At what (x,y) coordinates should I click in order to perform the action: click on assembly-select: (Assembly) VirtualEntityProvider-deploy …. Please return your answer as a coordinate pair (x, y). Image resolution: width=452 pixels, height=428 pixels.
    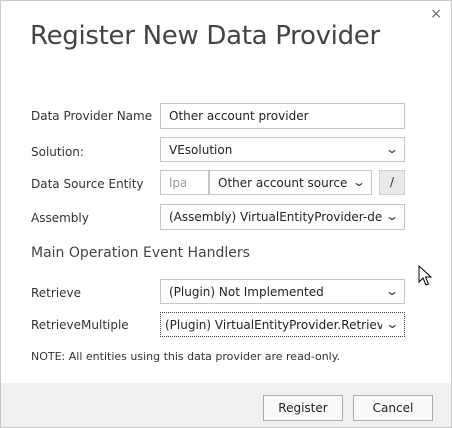
    Looking at the image, I should click on (282, 217).